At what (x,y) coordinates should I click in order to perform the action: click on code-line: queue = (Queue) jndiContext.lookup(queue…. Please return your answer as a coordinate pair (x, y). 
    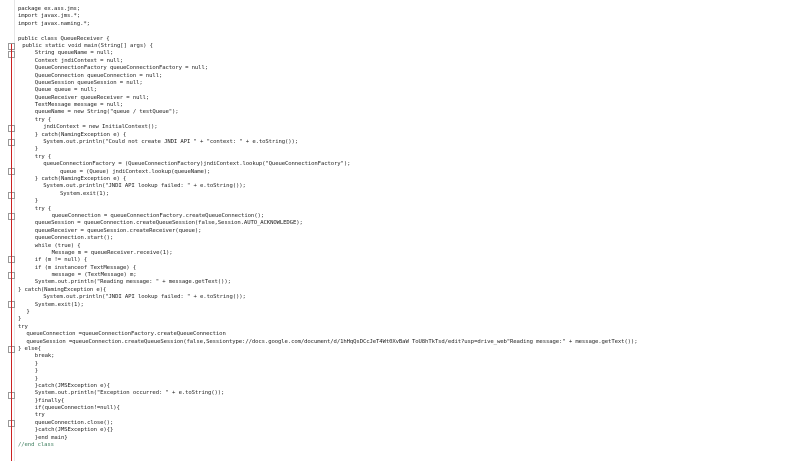
    Looking at the image, I should click on (409, 172).